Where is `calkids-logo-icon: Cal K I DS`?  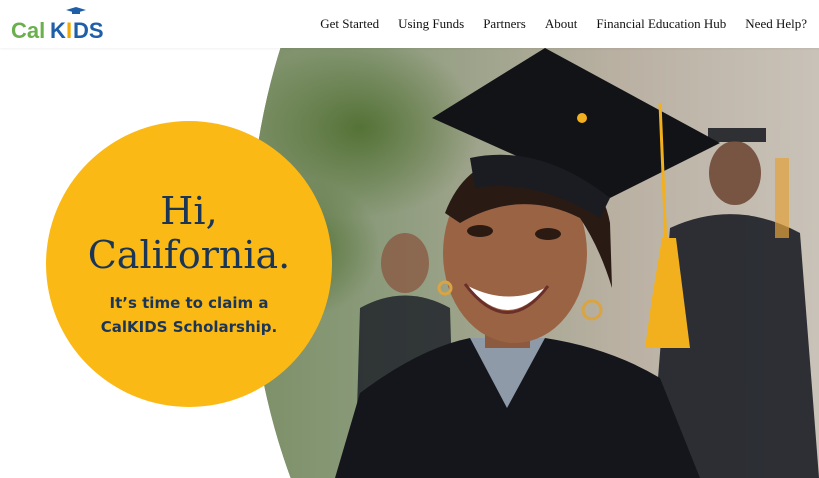
calkids-logo-icon: Cal K I DS is located at coordinates (57, 24).